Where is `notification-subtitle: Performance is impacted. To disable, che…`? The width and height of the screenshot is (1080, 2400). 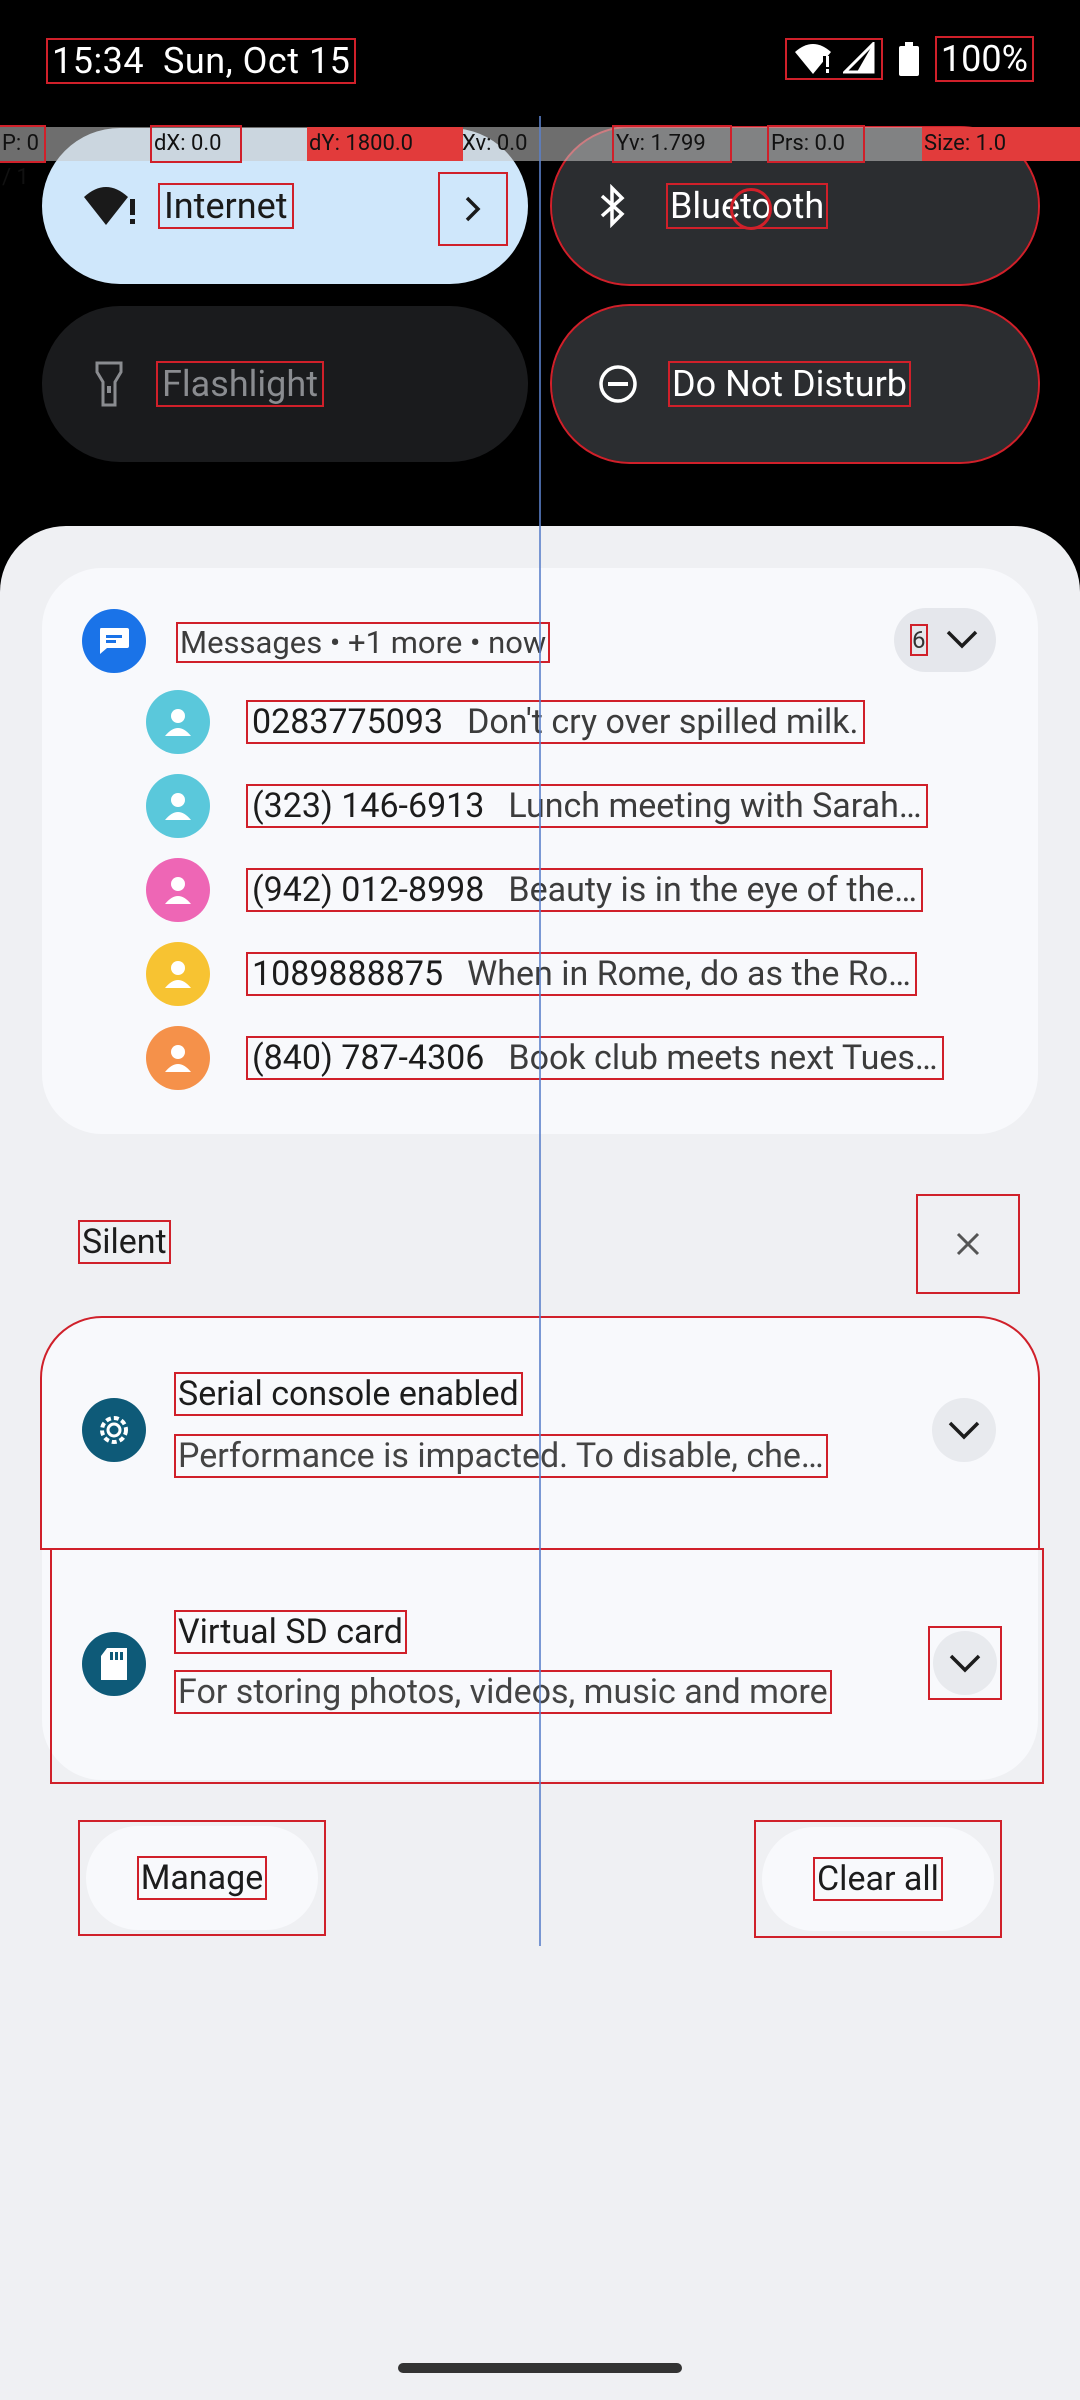
notification-subtitle: Performance is impacted. To disable, che… is located at coordinates (501, 1456).